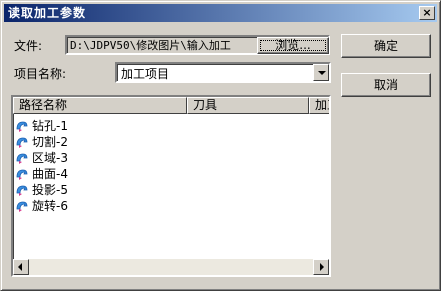 Image resolution: width=441 pixels, height=291 pixels. I want to click on ok-button: 确定, so click(386, 46).